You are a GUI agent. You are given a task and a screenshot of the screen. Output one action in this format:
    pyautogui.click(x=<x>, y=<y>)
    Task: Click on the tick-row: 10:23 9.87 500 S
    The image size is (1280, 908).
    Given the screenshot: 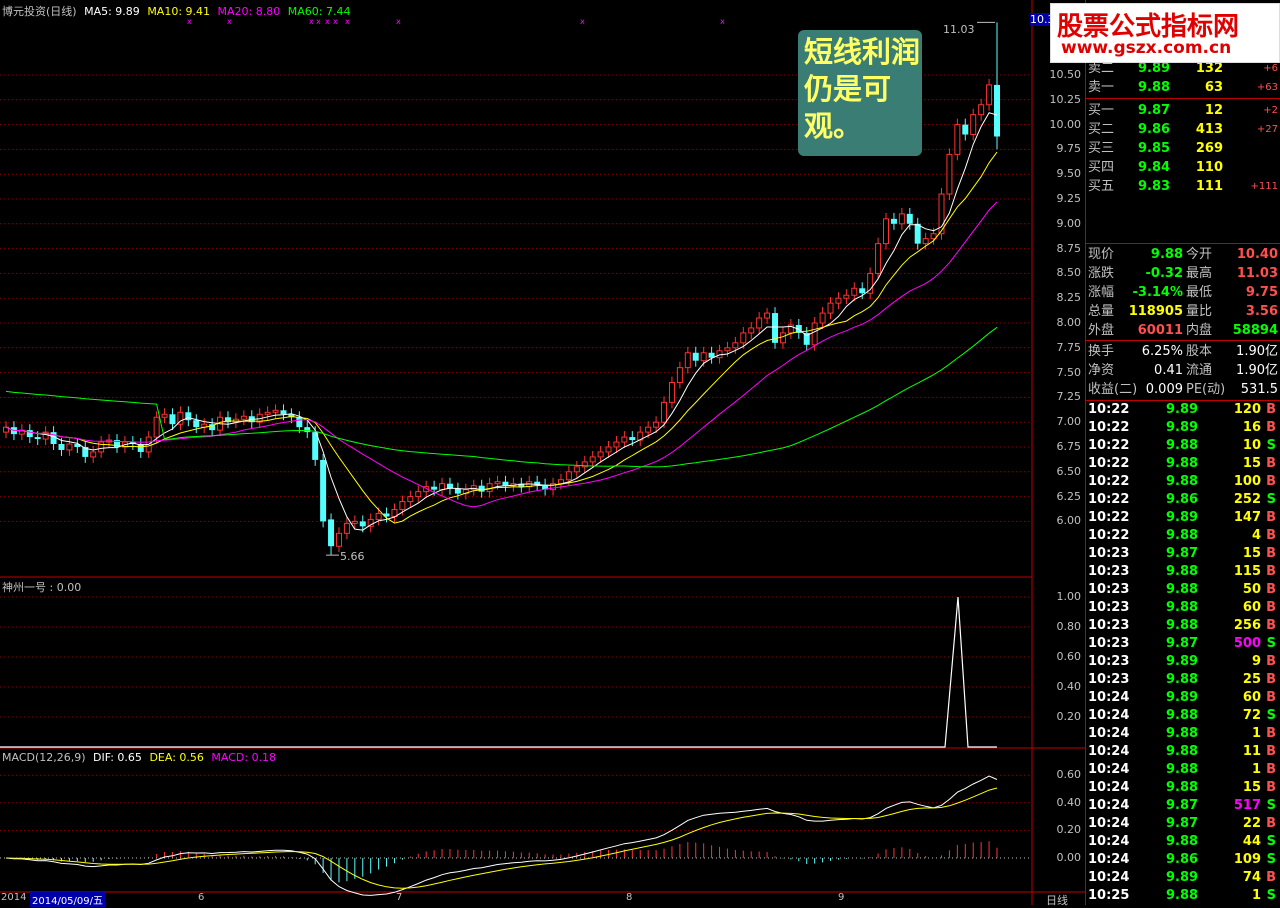 What is the action you would take?
    pyautogui.click(x=1183, y=644)
    